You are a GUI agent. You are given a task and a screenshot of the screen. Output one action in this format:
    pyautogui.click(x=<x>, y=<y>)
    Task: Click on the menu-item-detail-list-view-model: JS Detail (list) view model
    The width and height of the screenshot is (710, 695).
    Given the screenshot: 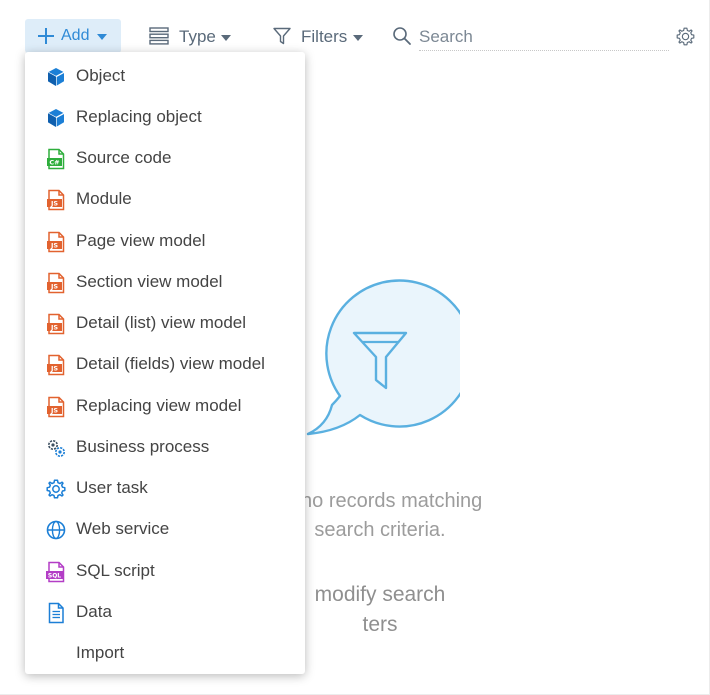 What is the action you would take?
    pyautogui.click(x=165, y=321)
    